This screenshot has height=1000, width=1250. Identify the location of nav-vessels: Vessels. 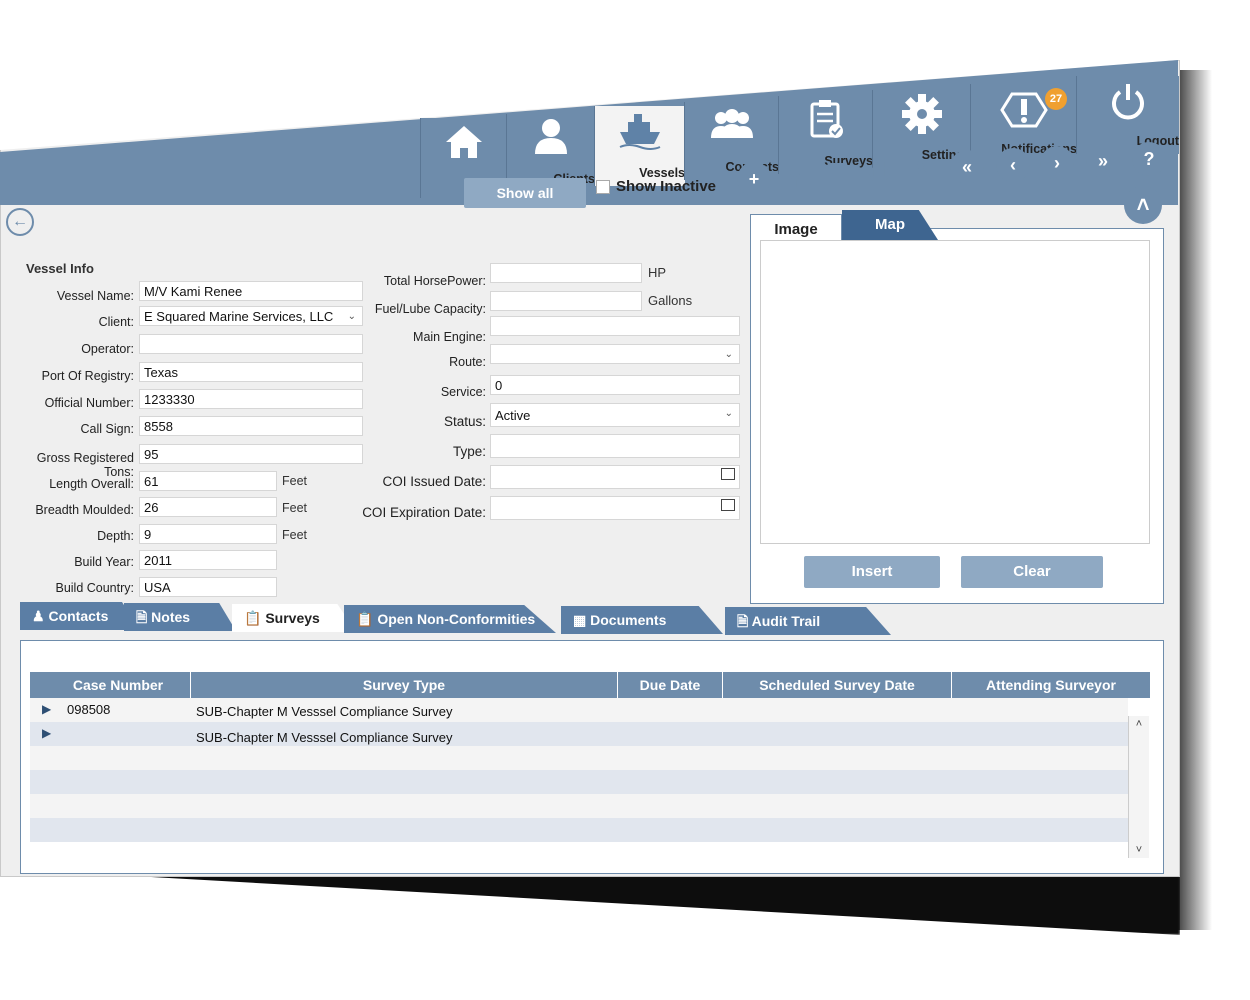
(639, 146).